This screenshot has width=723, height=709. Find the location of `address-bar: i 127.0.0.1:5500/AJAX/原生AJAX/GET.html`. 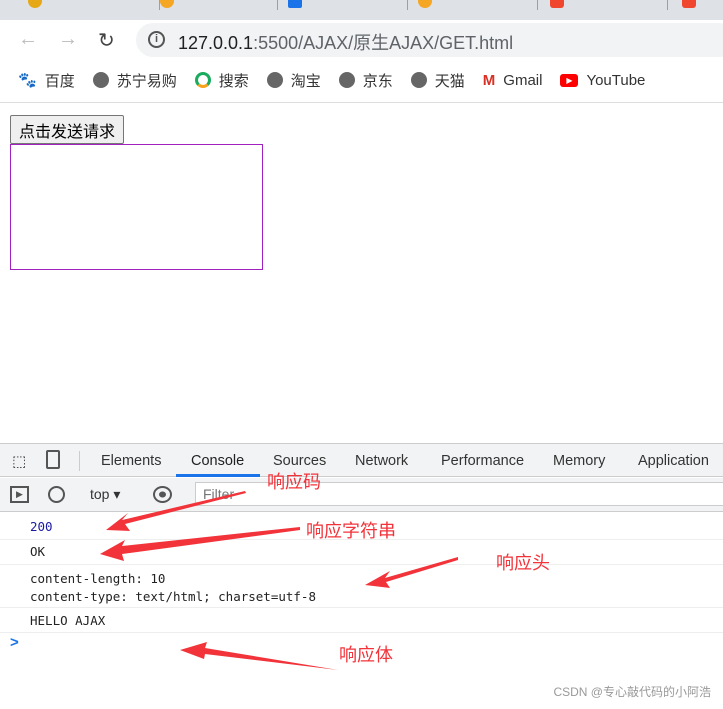

address-bar: i 127.0.0.1:5500/AJAX/原生AJAX/GET.html is located at coordinates (429, 40).